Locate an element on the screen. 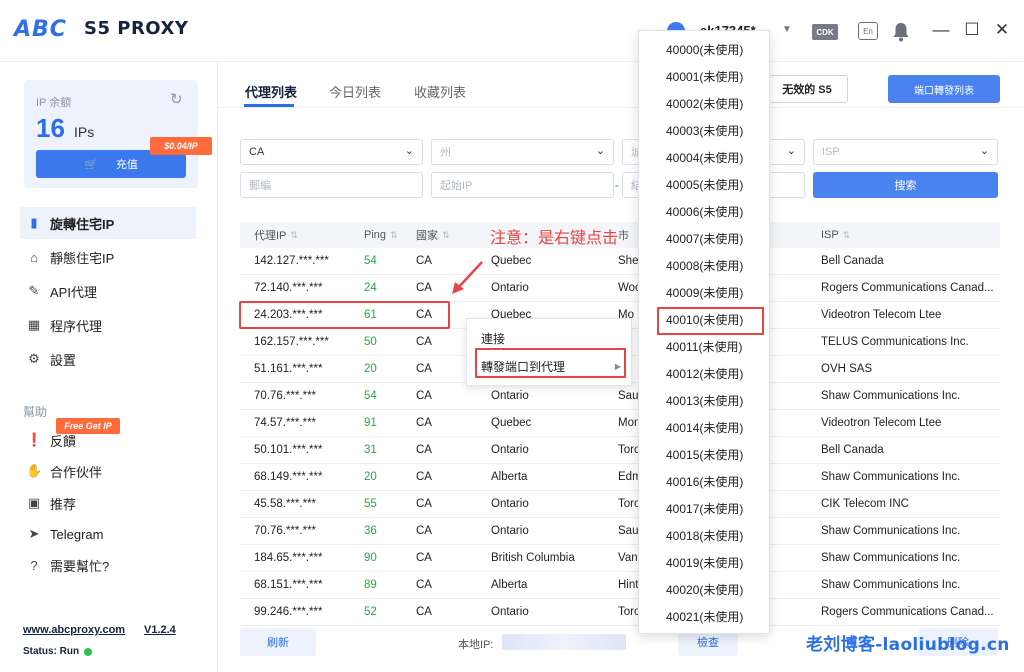  nav-label: API代理 is located at coordinates (73, 292).